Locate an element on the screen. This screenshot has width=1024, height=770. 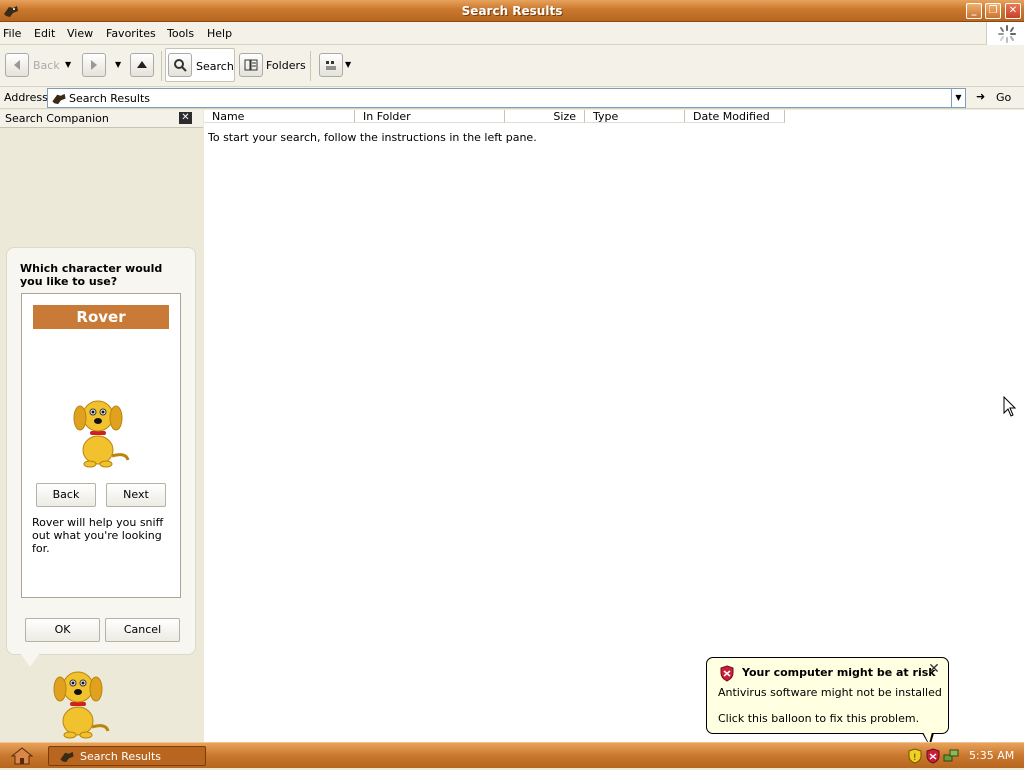
column-name: Name is located at coordinates (279, 116).